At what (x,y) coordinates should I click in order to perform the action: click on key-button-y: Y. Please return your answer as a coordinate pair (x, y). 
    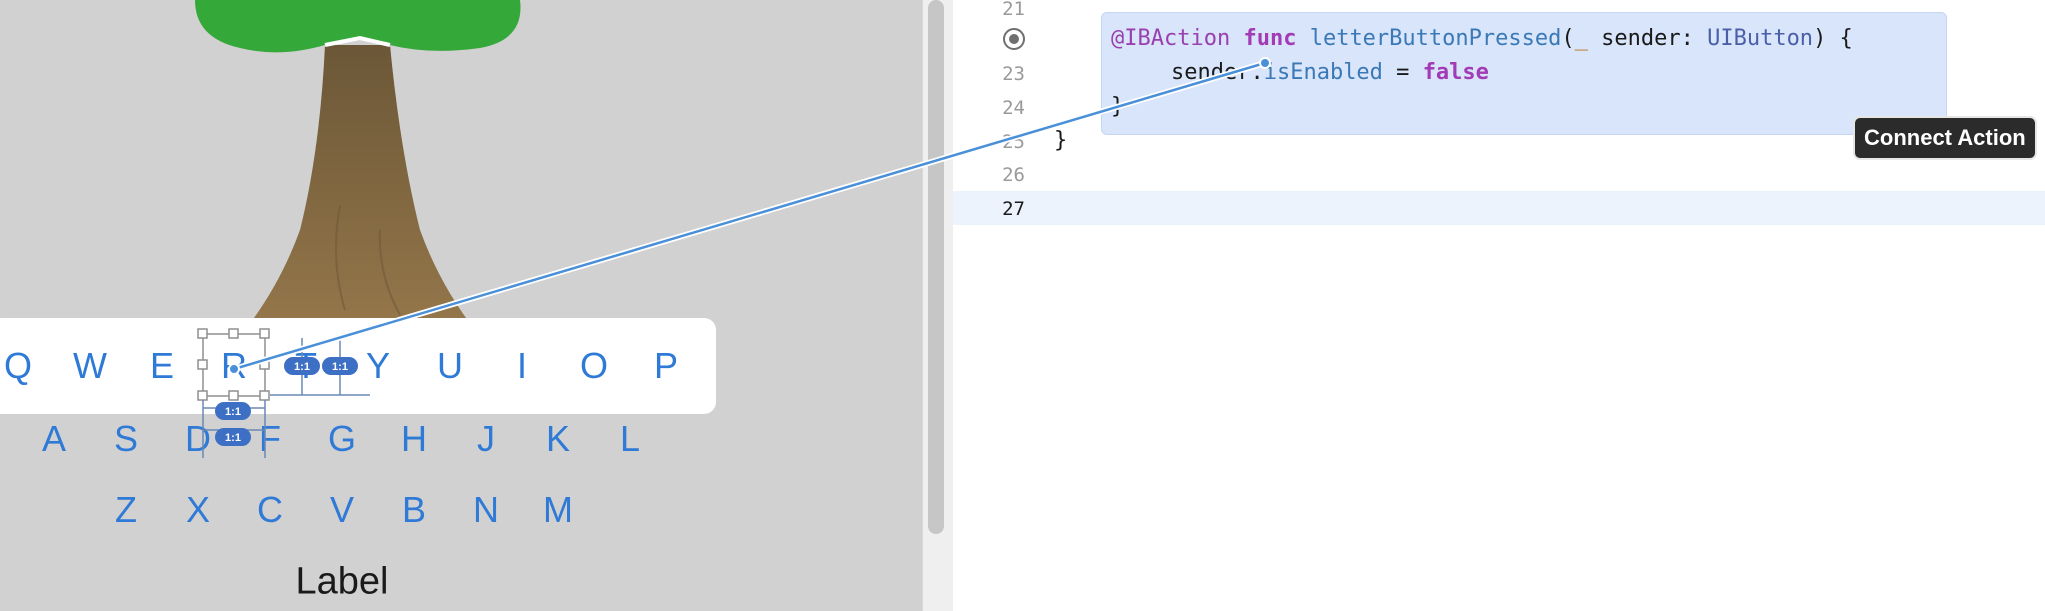
    Looking at the image, I should click on (378, 366).